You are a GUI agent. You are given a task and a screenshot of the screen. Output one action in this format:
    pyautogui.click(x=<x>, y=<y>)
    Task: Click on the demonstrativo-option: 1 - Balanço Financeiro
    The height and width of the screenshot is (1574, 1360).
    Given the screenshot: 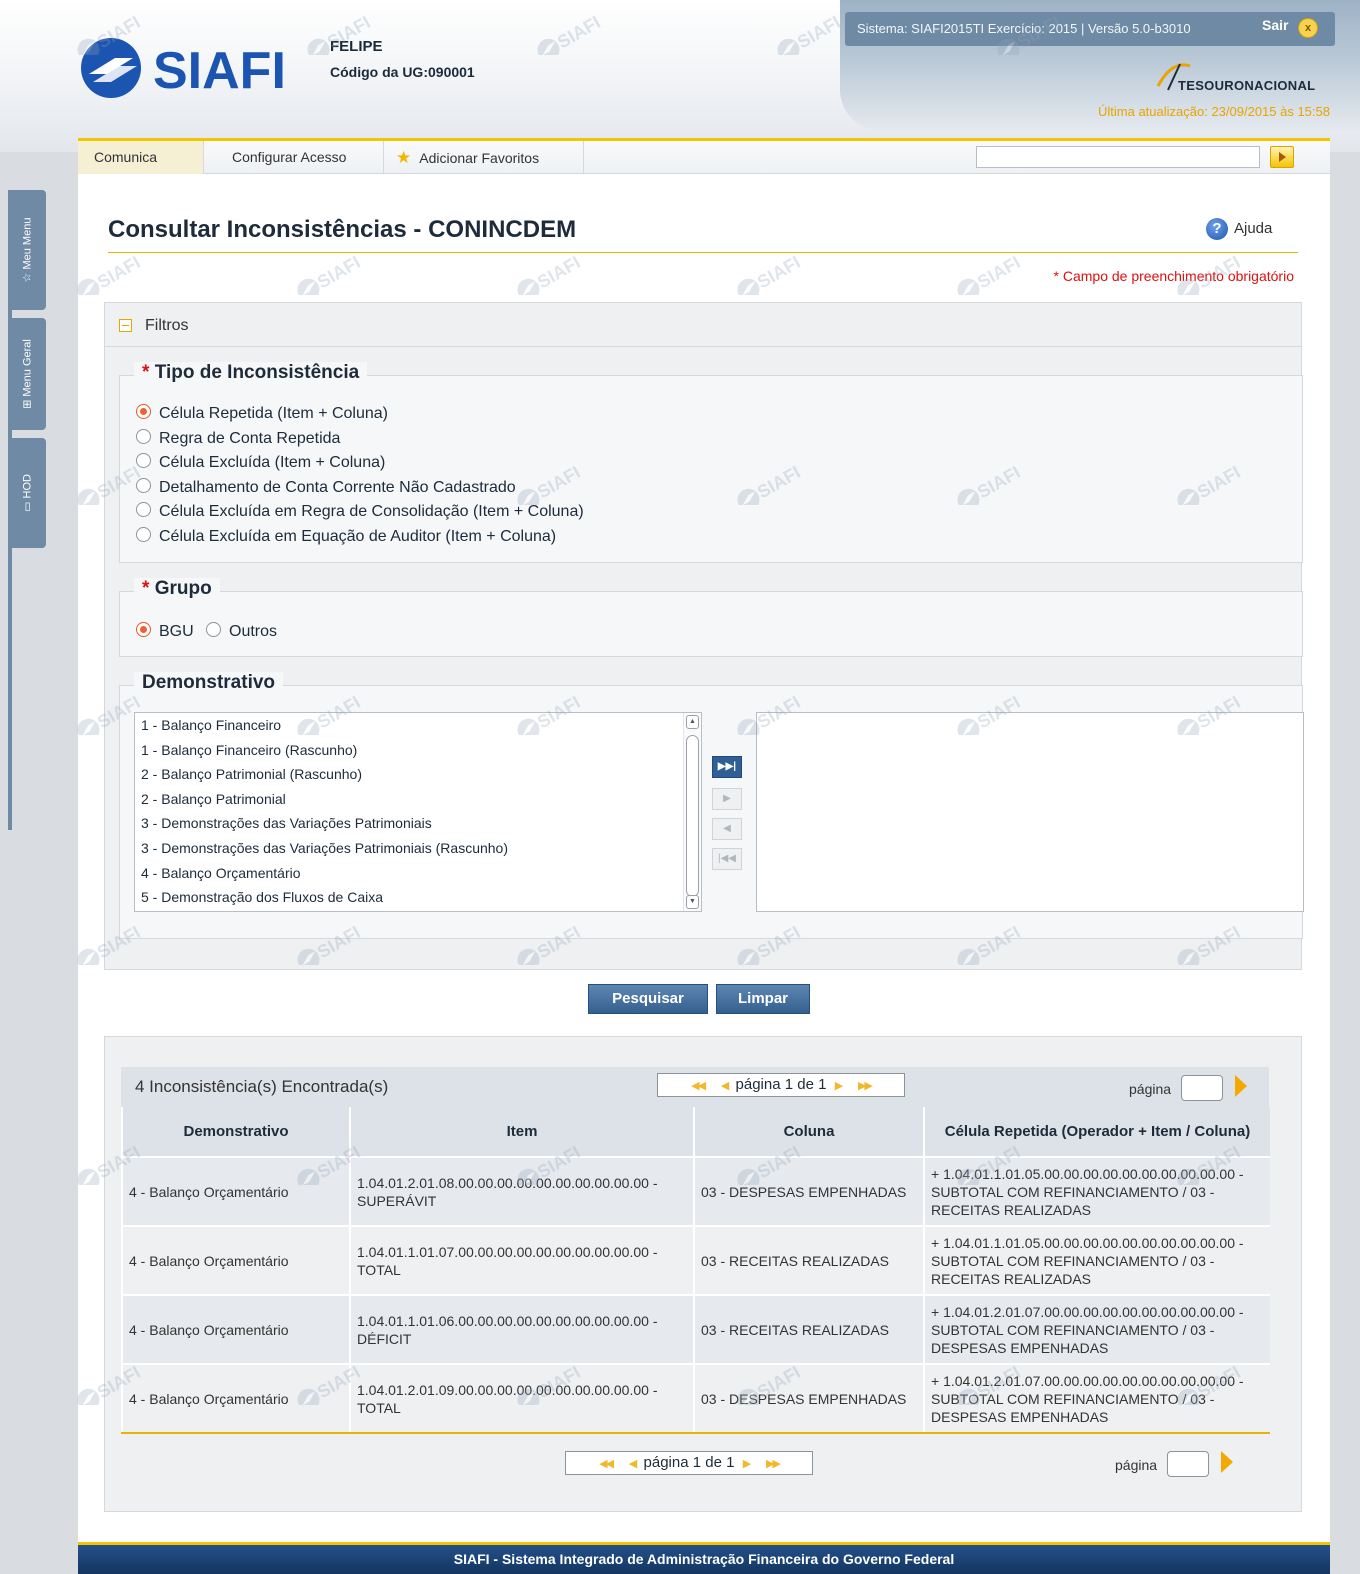 What is the action you would take?
    pyautogui.click(x=408, y=725)
    